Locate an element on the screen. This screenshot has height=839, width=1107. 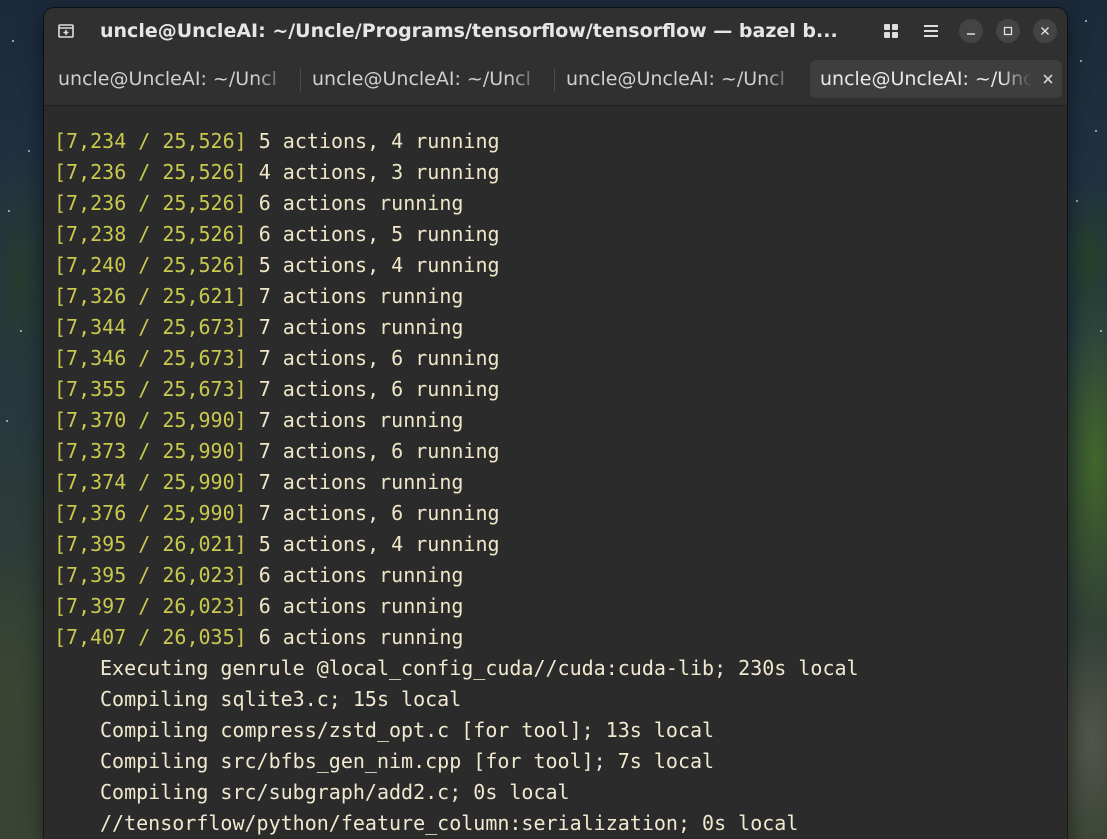
progress-message: 6 actions, 5 running is located at coordinates (379, 234).